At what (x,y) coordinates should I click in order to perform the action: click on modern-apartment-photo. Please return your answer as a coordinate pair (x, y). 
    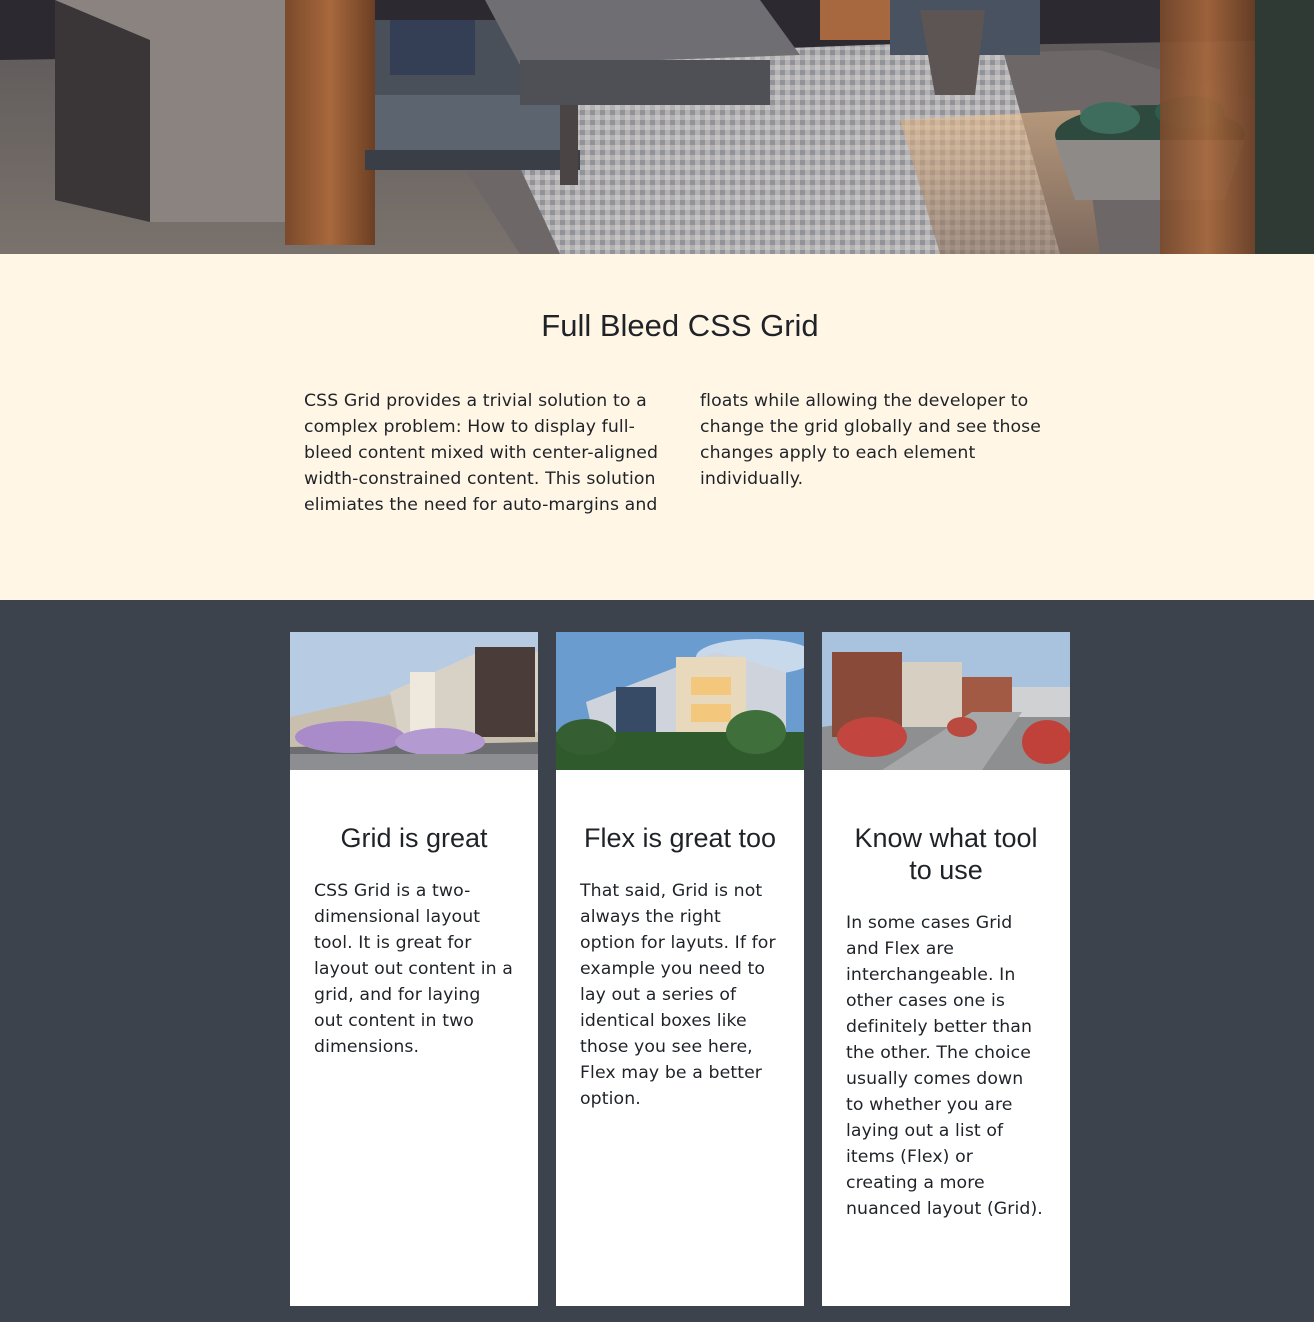
    Looking at the image, I should click on (680, 701).